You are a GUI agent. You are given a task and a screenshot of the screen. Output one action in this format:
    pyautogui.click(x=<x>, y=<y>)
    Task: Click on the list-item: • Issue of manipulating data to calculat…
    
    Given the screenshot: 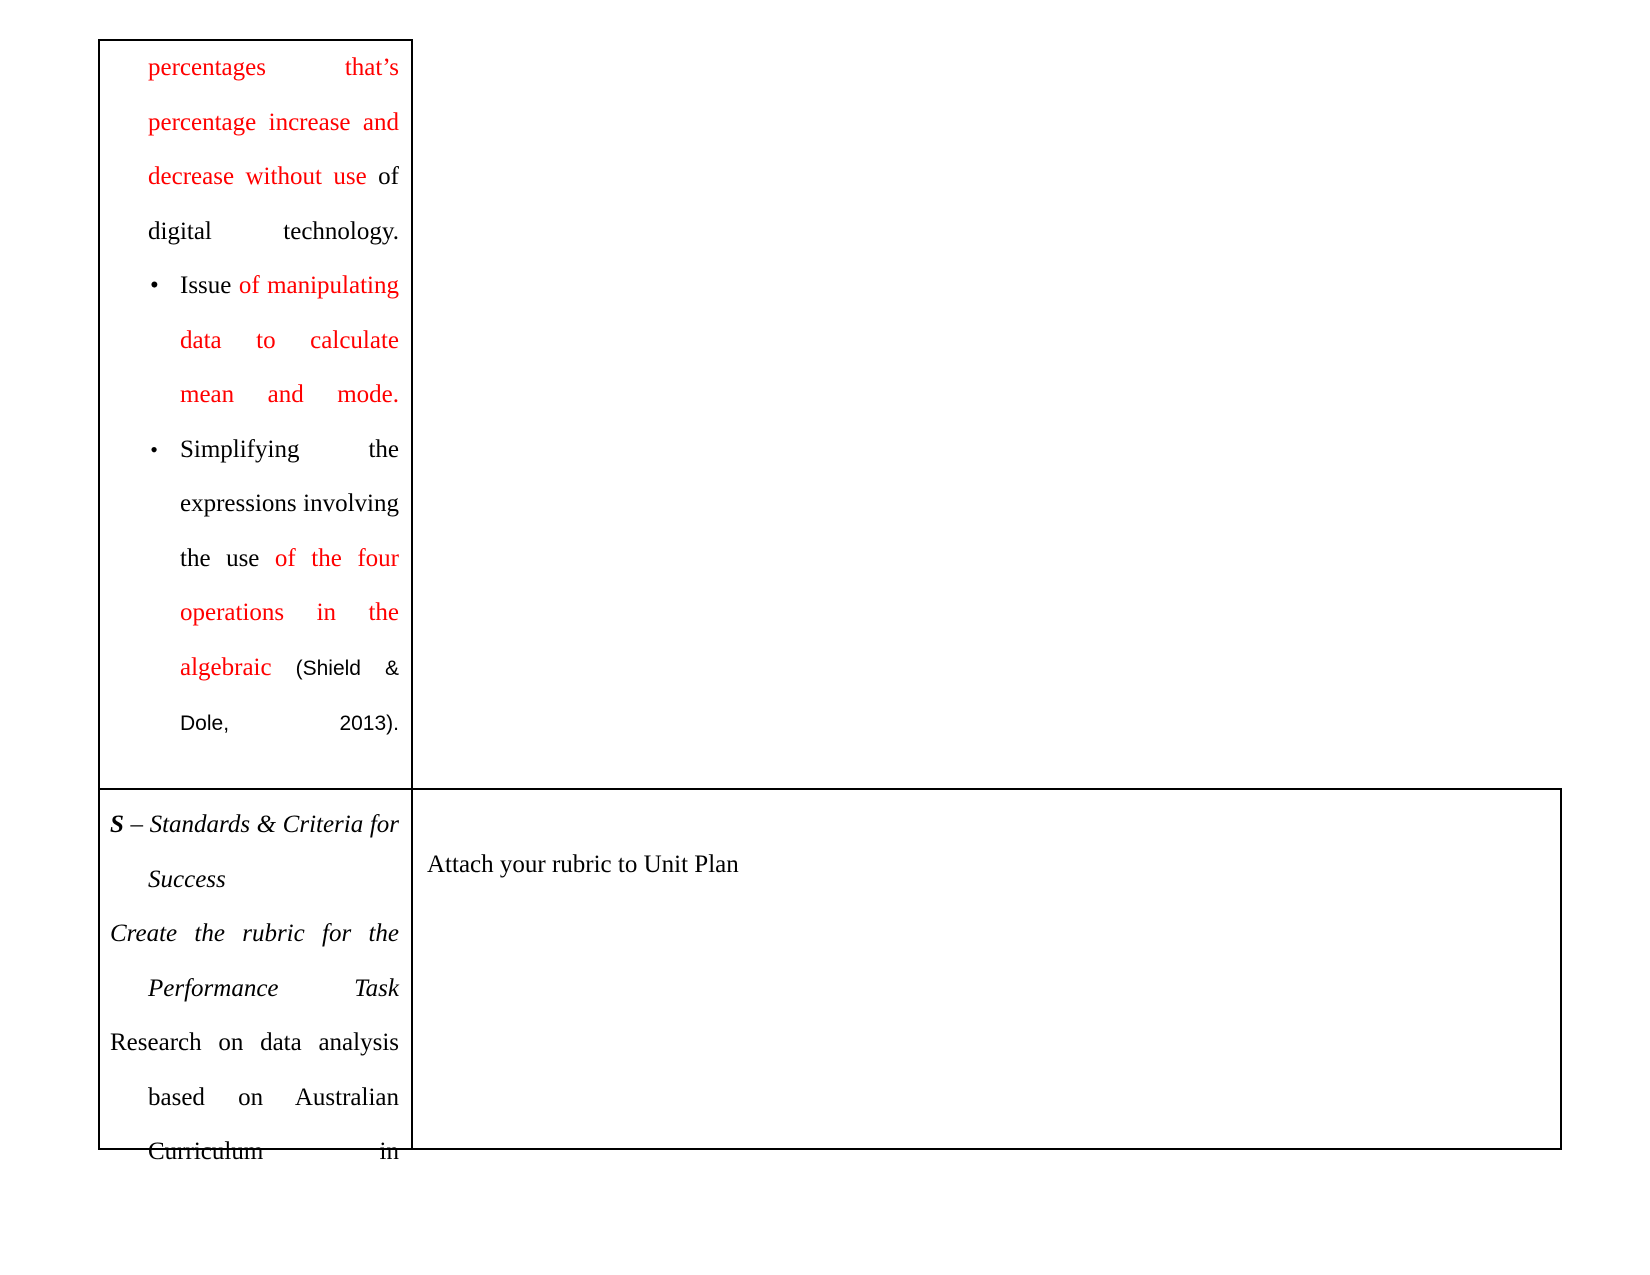 What is the action you would take?
    pyautogui.click(x=254, y=341)
    